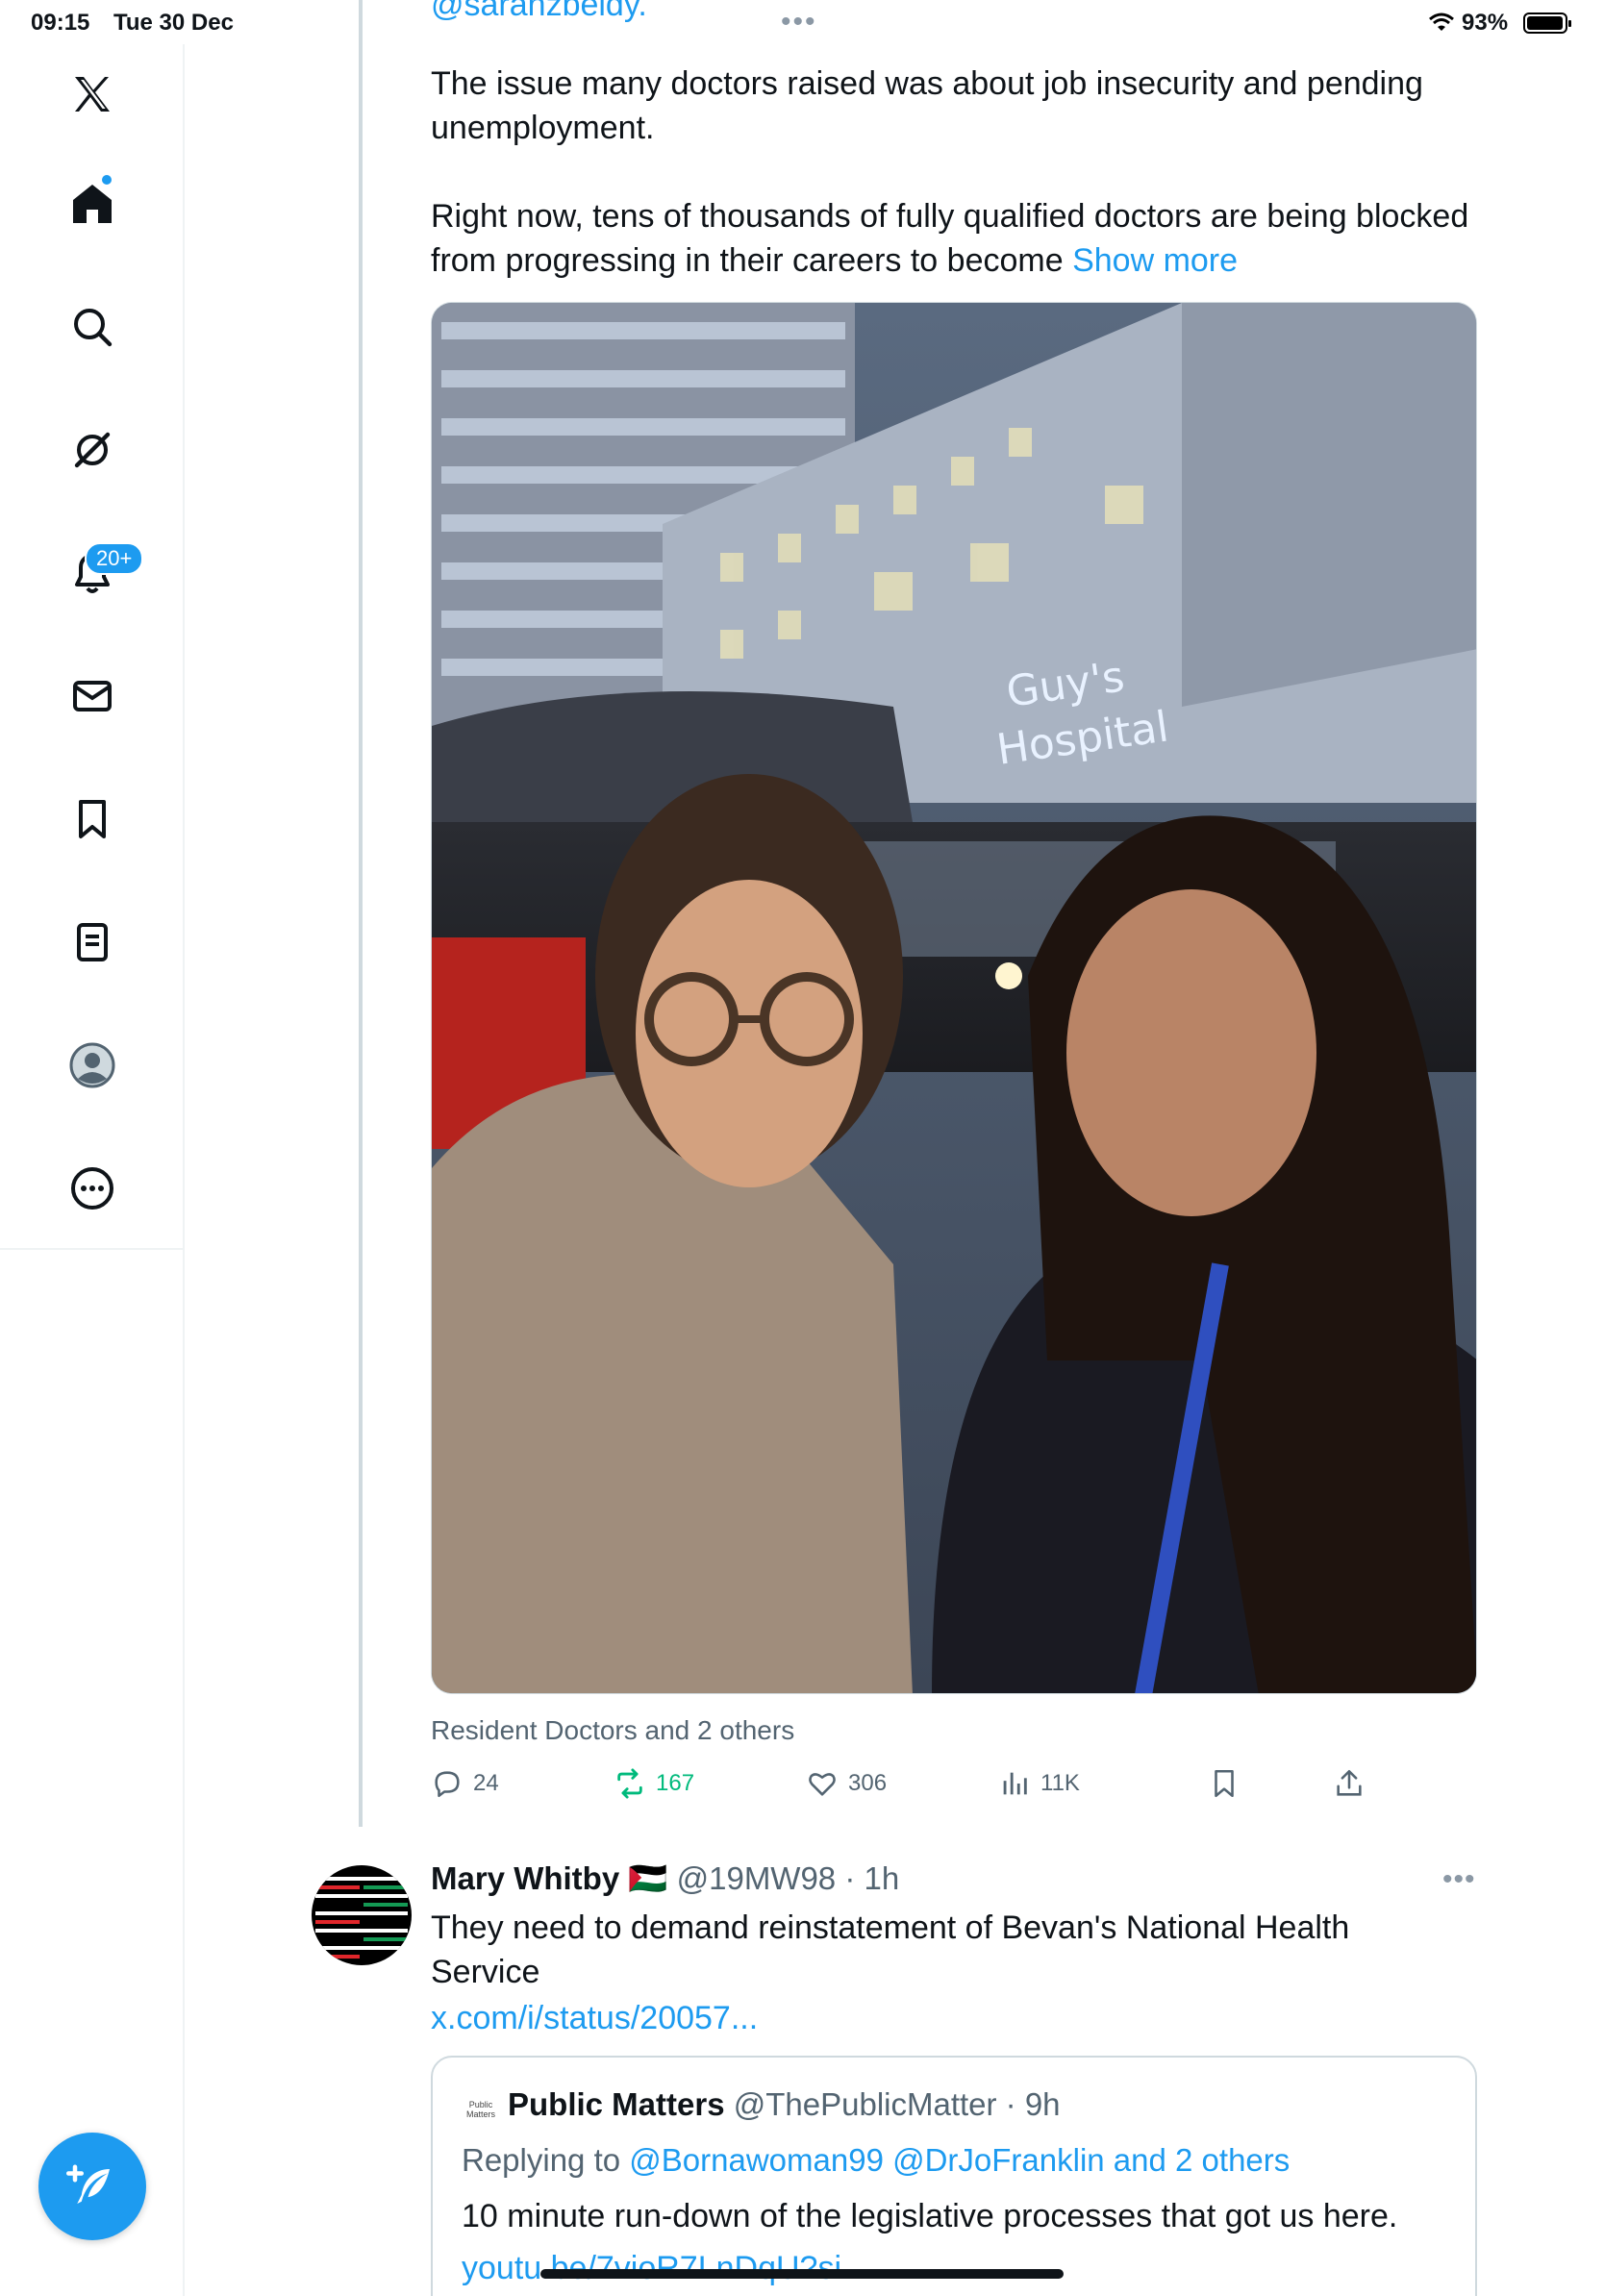  Describe the element at coordinates (92, 326) in the screenshot. I see `search-icon` at that location.